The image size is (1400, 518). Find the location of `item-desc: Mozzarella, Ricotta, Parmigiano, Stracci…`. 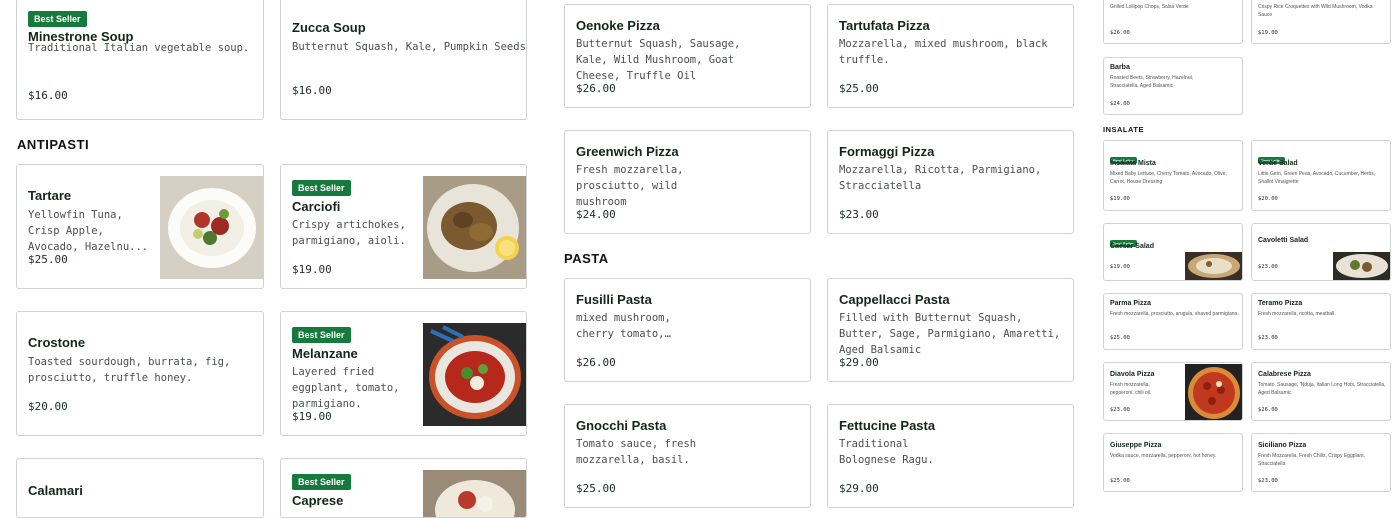

item-desc: Mozzarella, Ricotta, Parmigiano, Stracci… is located at coordinates (940, 178).